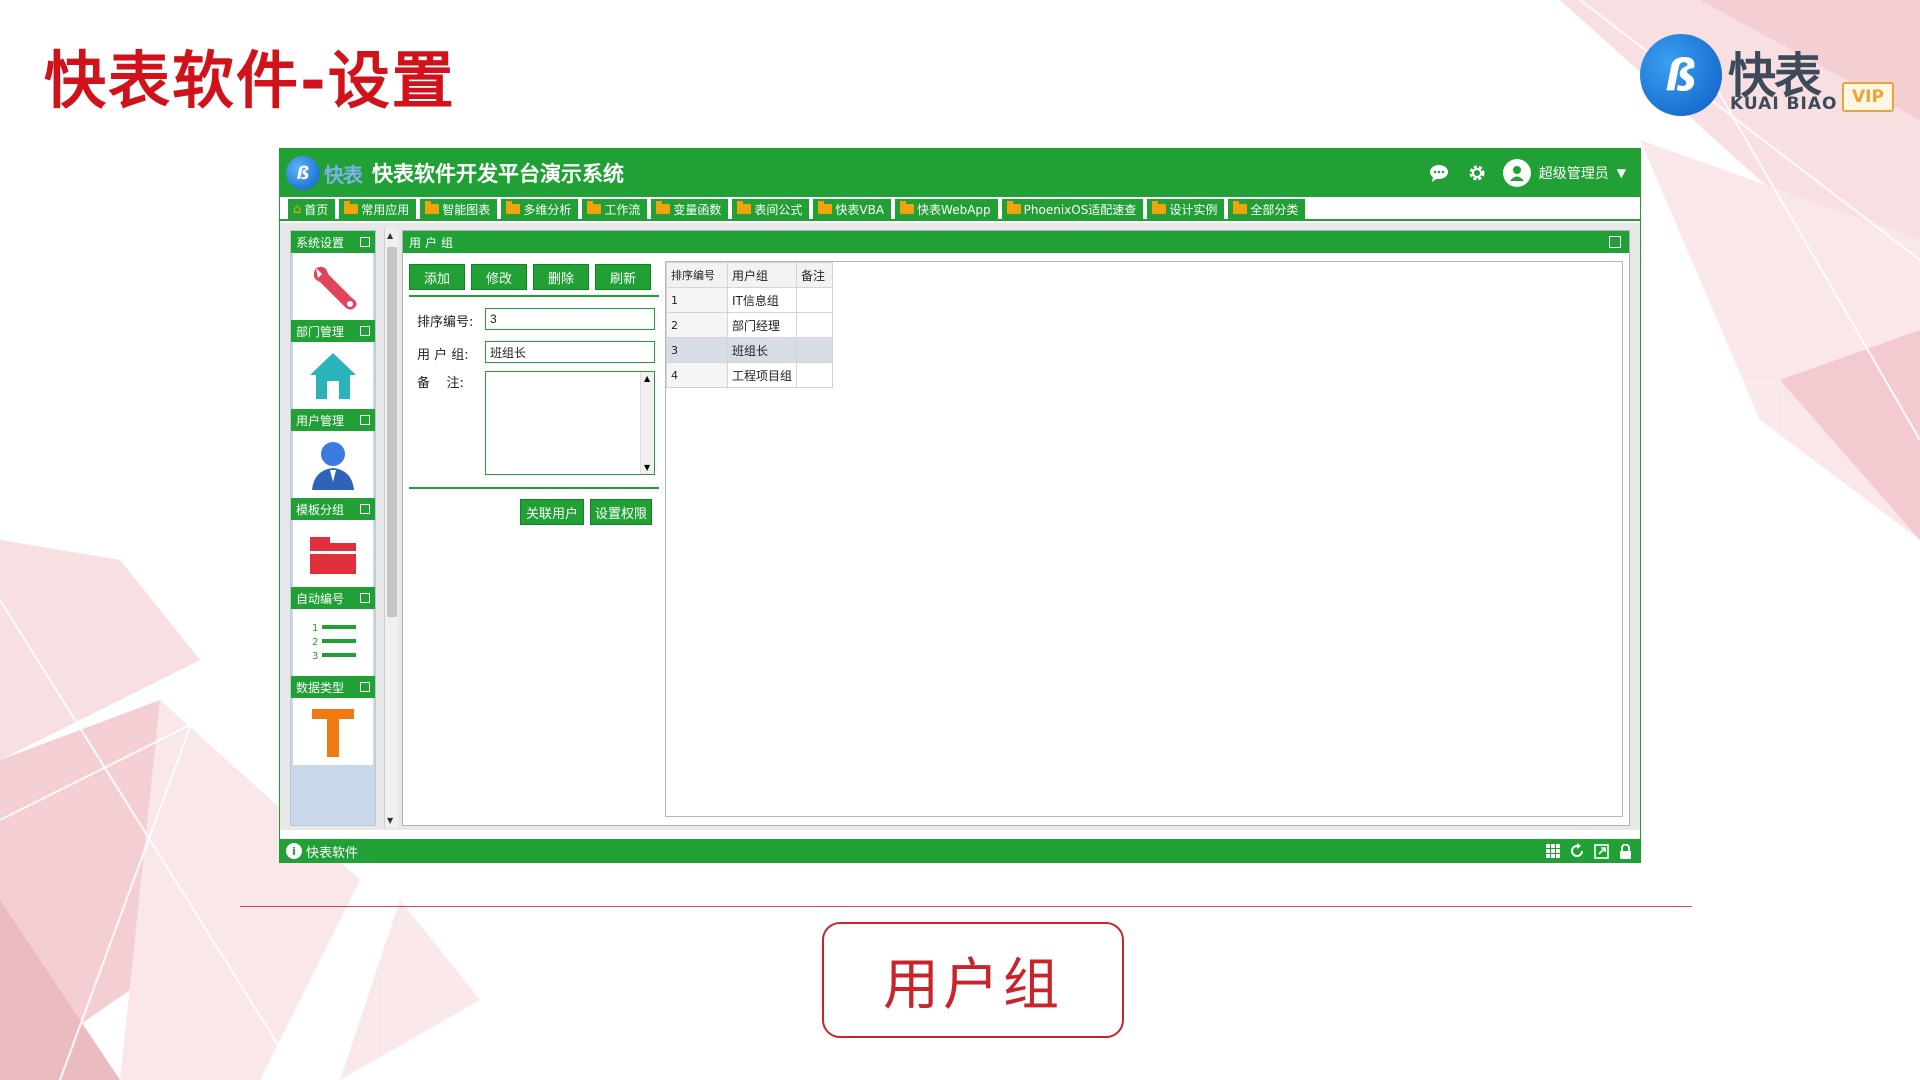  I want to click on brand-mark: ß, so click(1681, 75).